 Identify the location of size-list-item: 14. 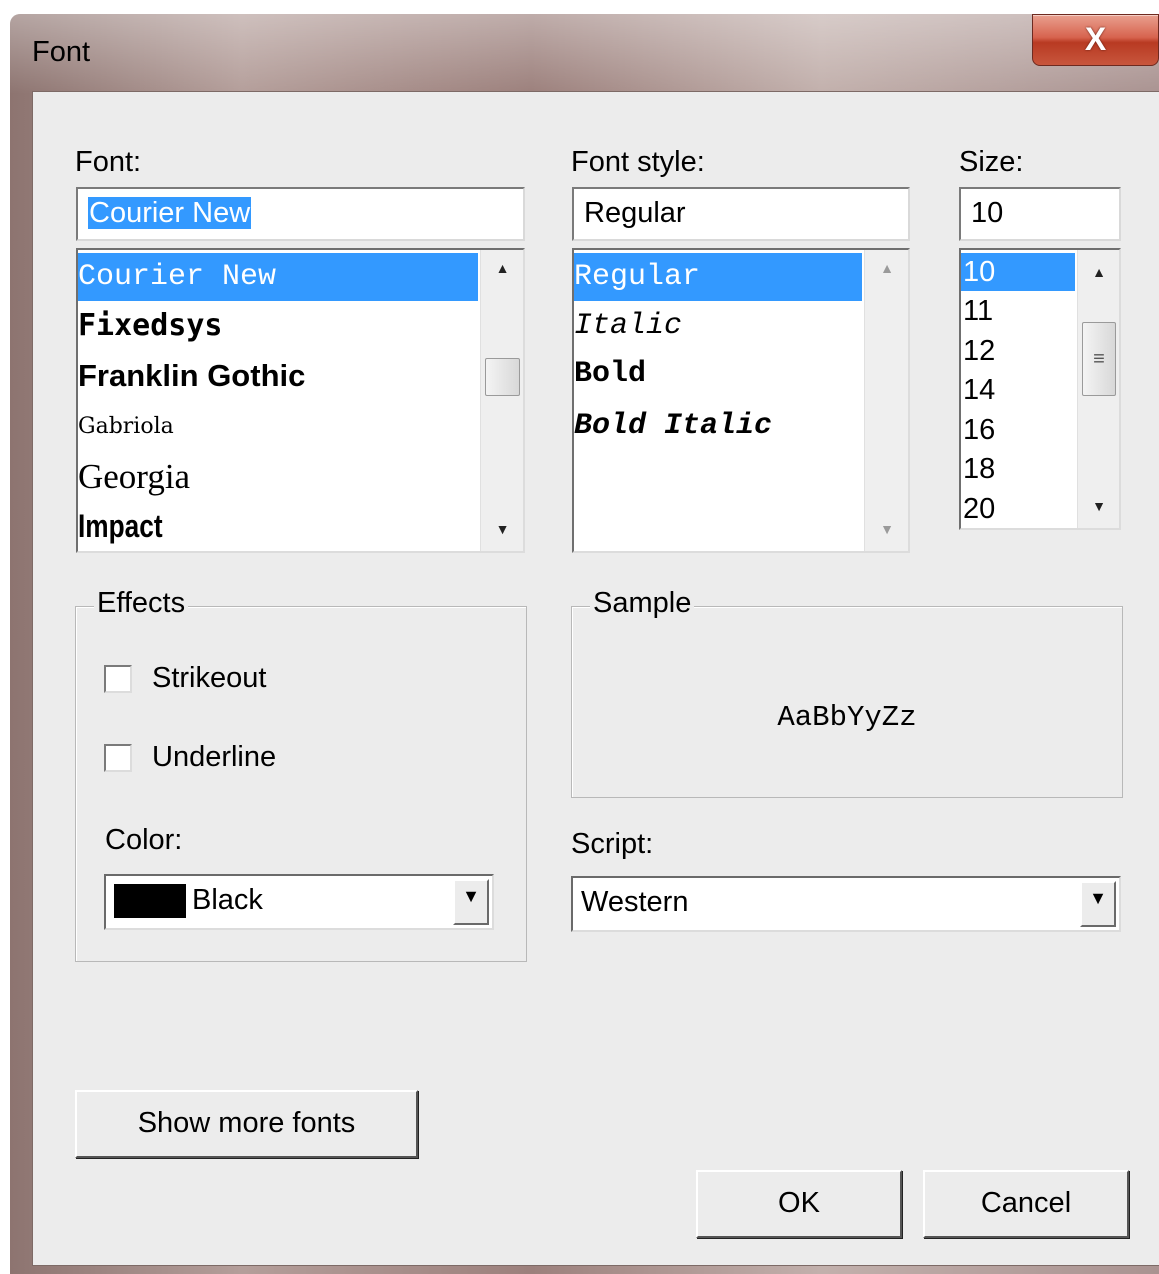
(978, 390).